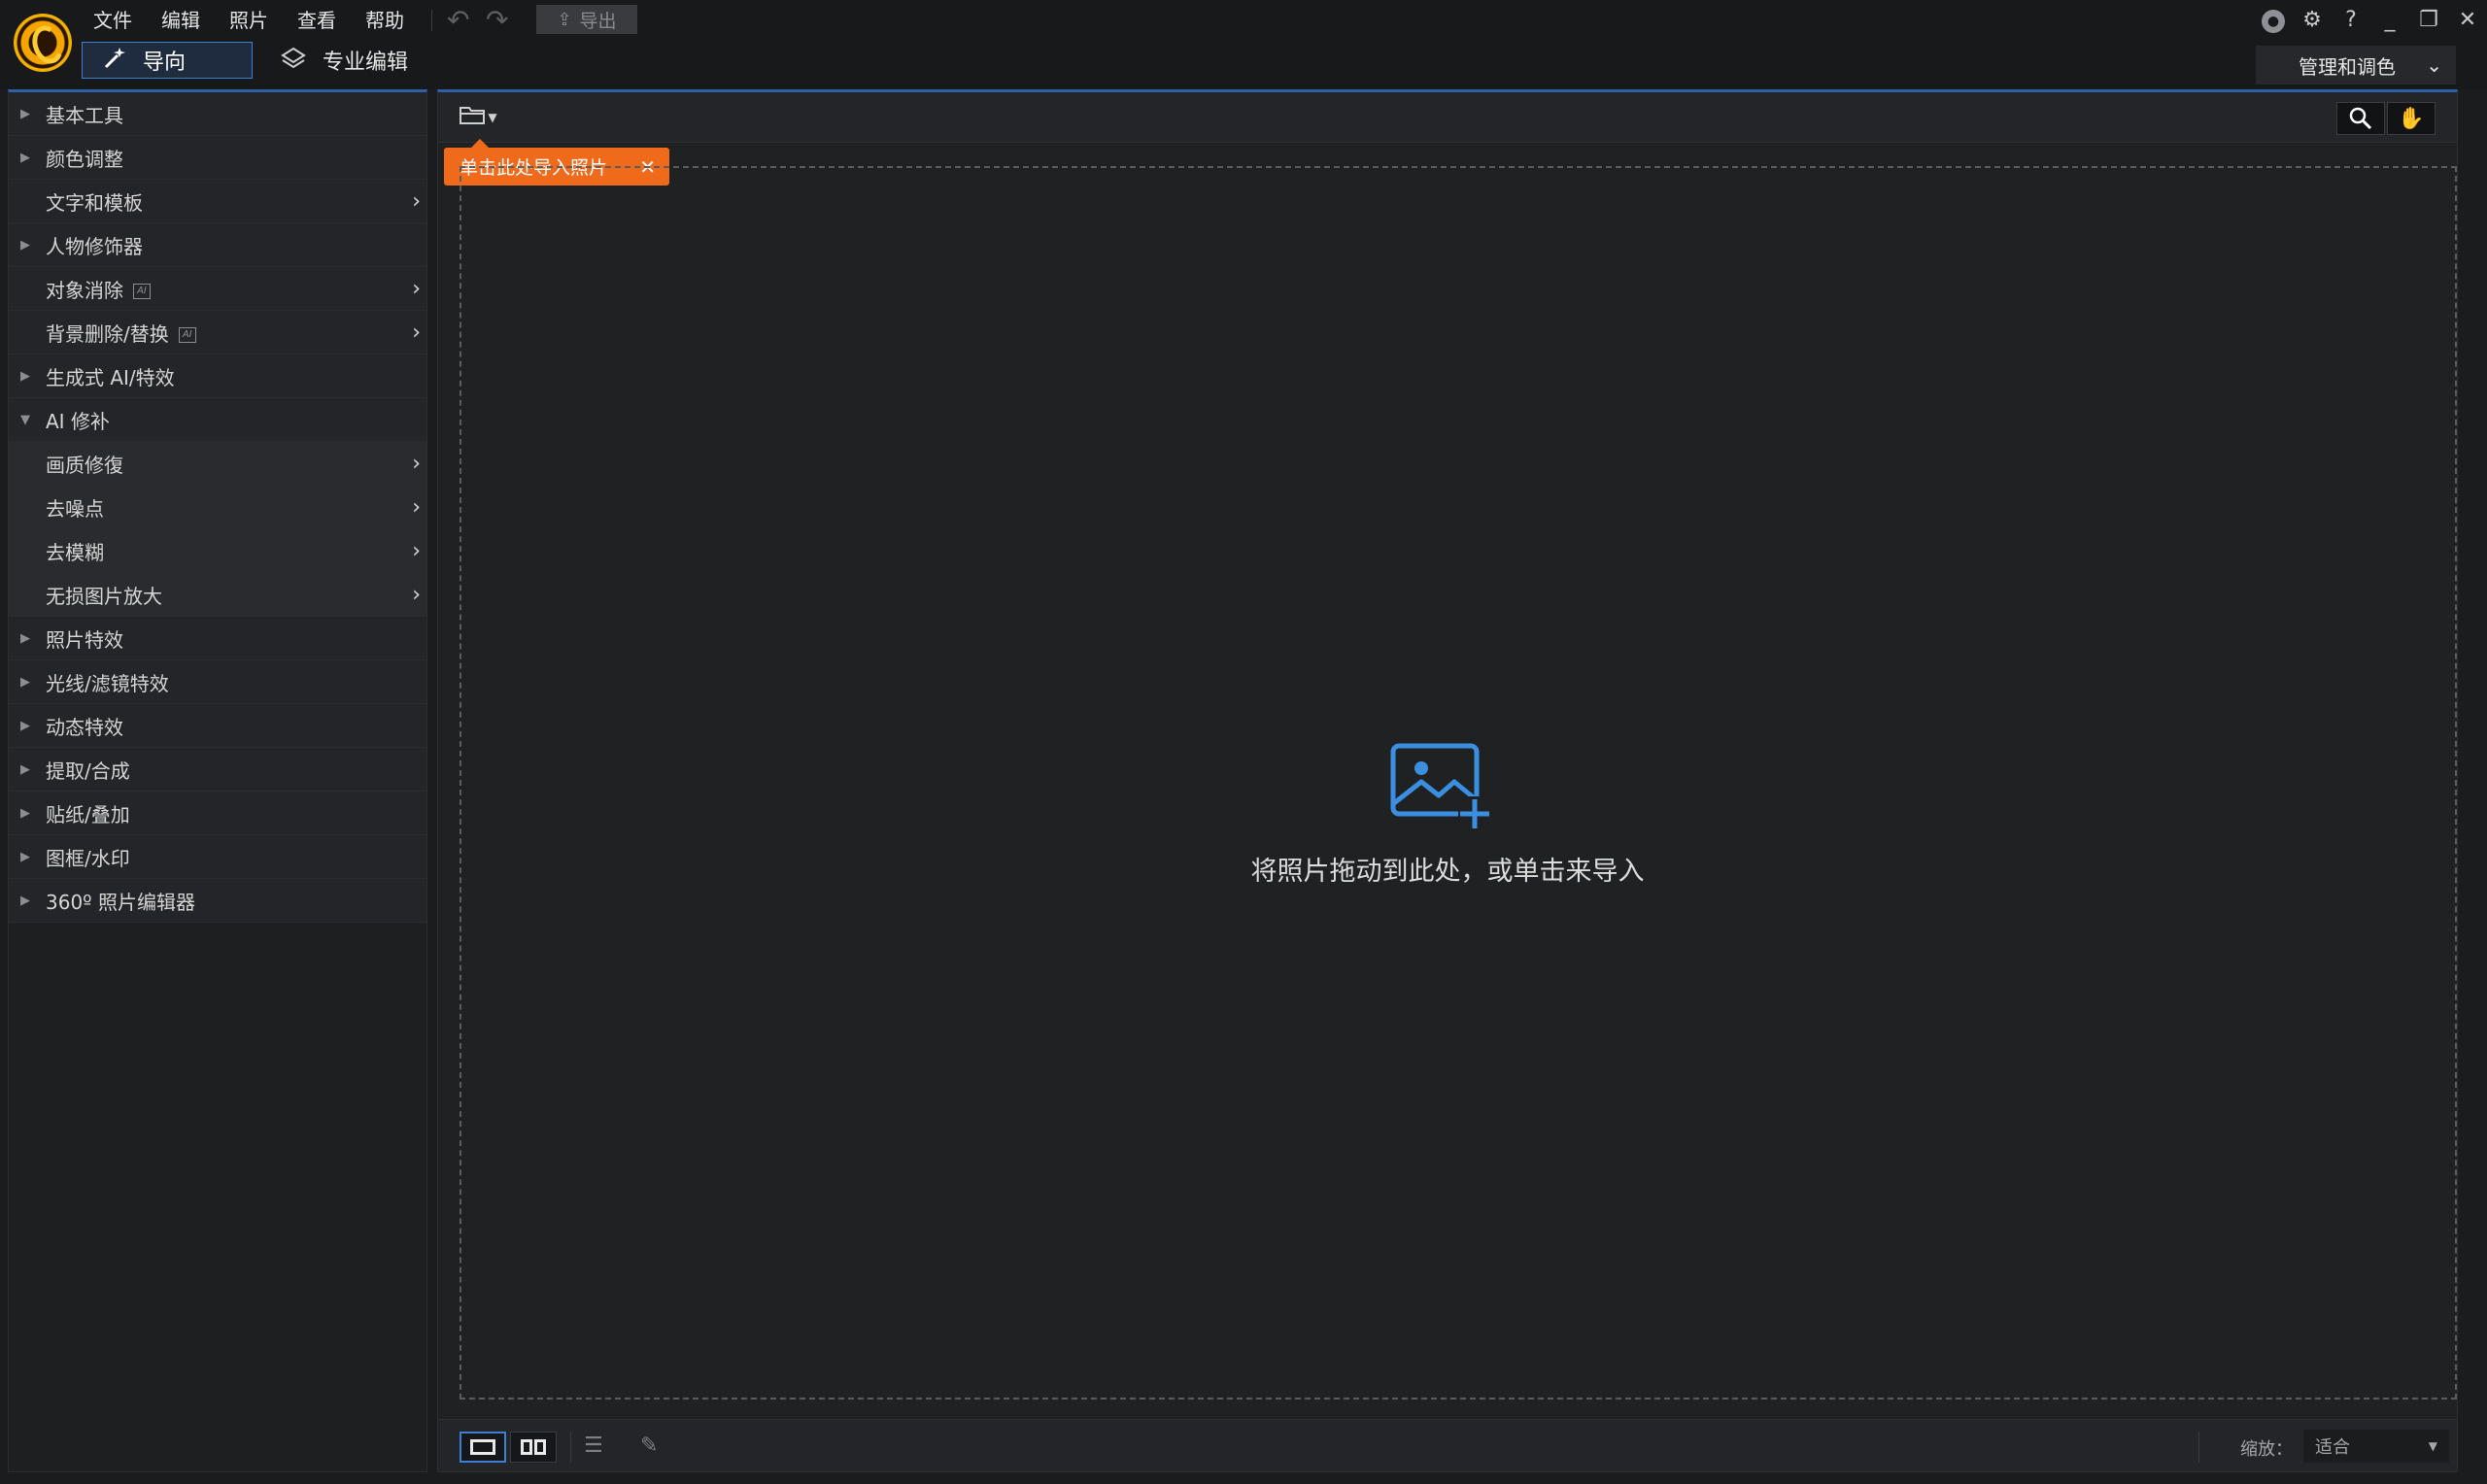  I want to click on export-button: ⇪ 导出, so click(586, 19).